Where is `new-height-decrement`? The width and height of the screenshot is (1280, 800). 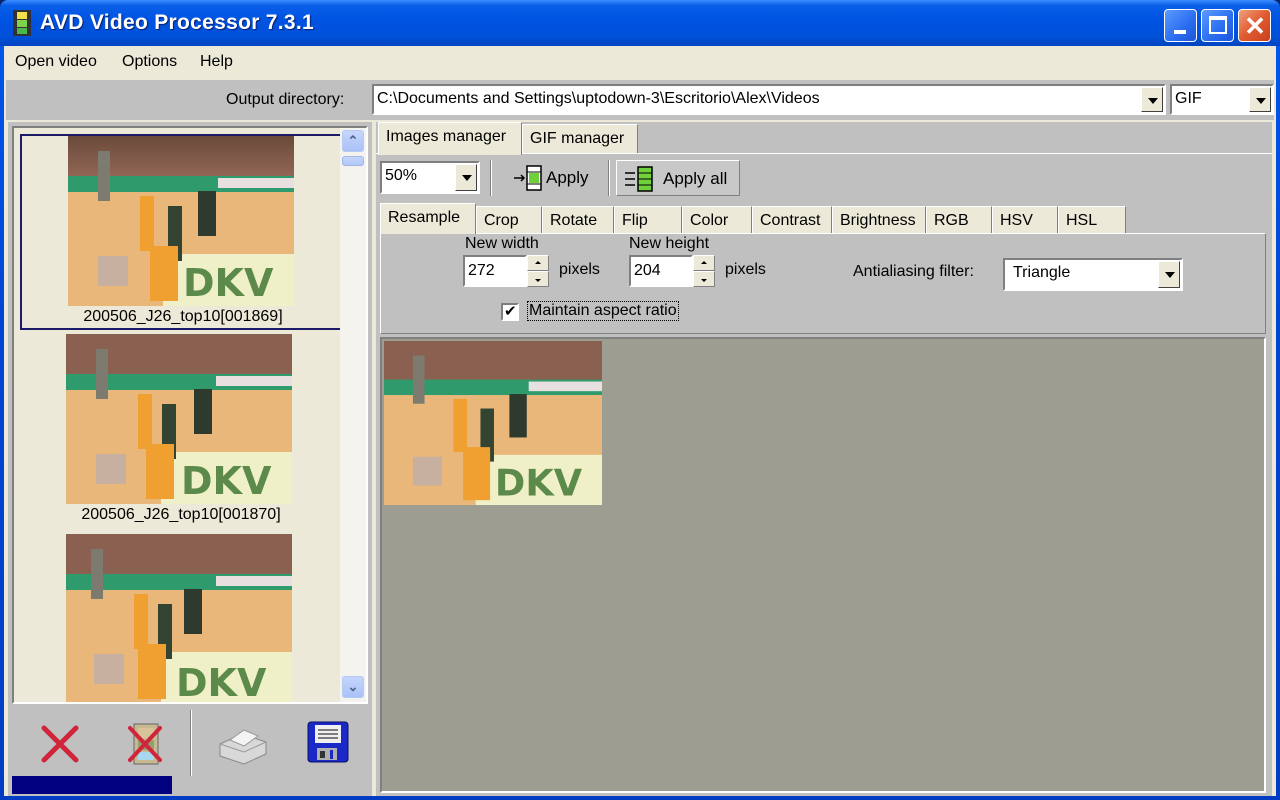
new-height-decrement is located at coordinates (704, 279).